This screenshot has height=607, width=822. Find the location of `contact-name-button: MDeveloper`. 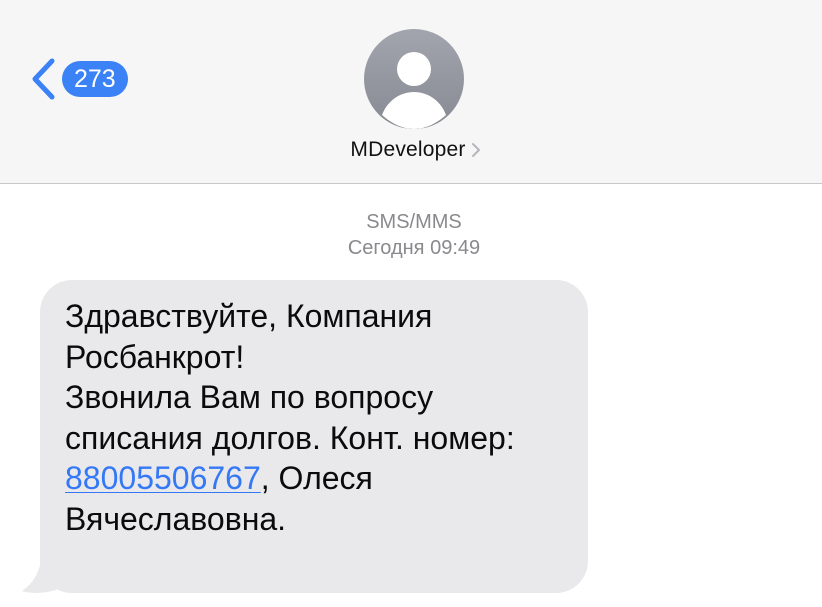

contact-name-button: MDeveloper is located at coordinates (411, 150).